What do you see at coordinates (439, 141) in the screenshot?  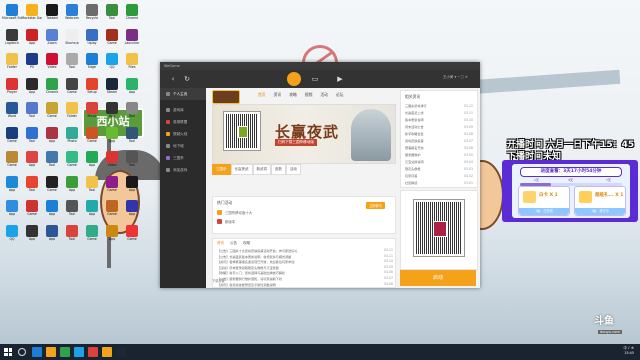 I see `related-news-item: 武将皮肤投票 03-07` at bounding box center [439, 141].